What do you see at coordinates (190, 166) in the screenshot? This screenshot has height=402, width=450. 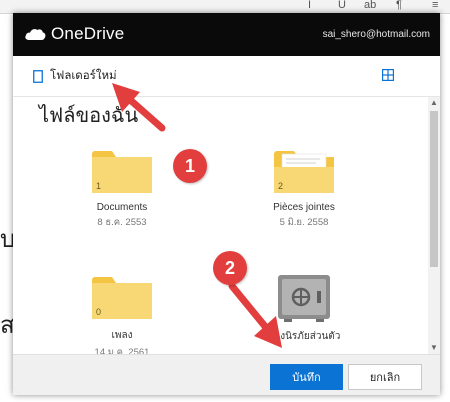 I see `annotation-badge-1: 1` at bounding box center [190, 166].